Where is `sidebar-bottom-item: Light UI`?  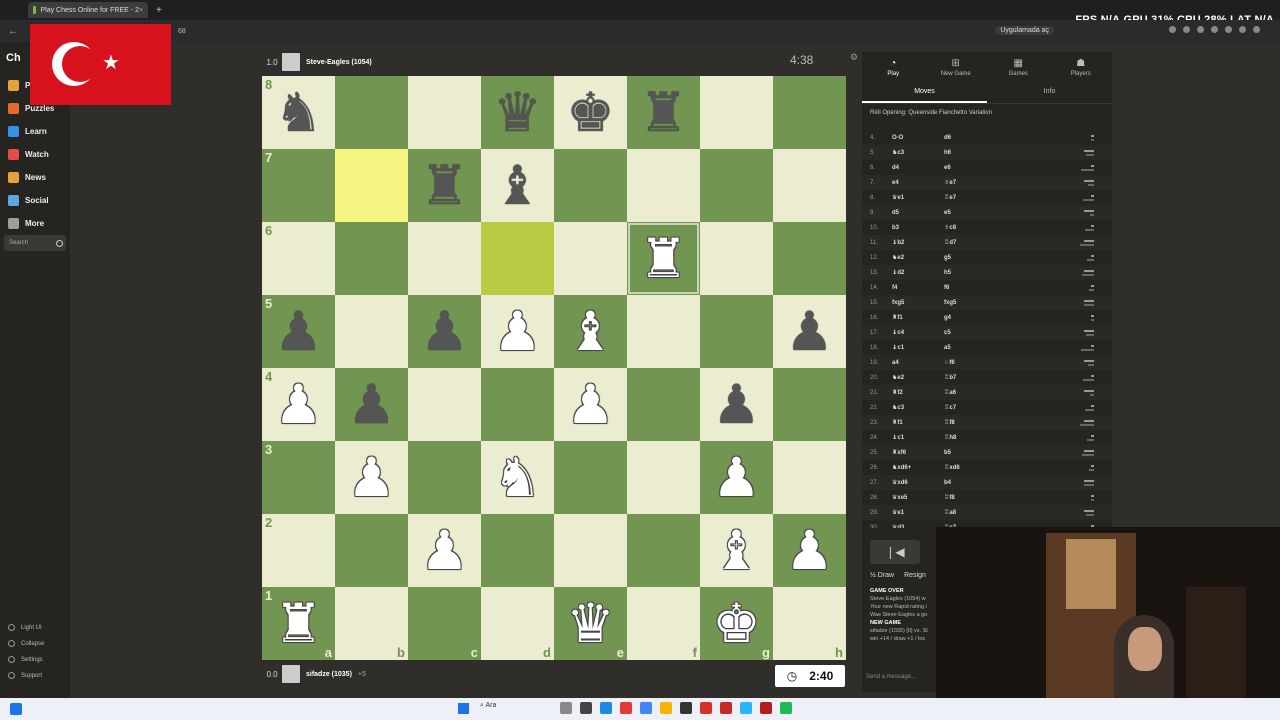 sidebar-bottom-item: Light UI is located at coordinates (21, 627).